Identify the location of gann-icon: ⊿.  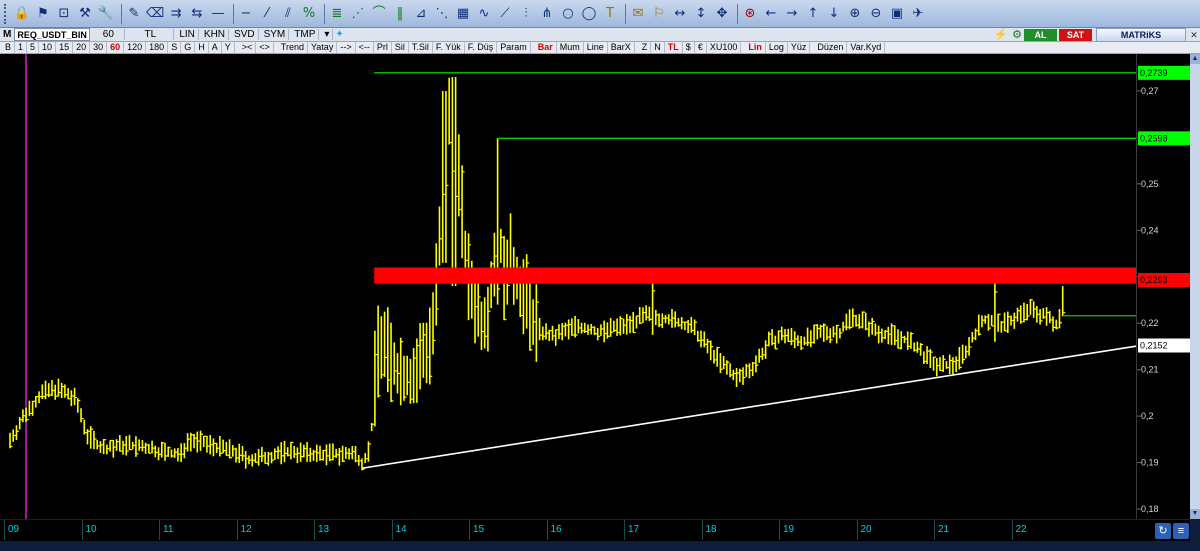
(421, 14).